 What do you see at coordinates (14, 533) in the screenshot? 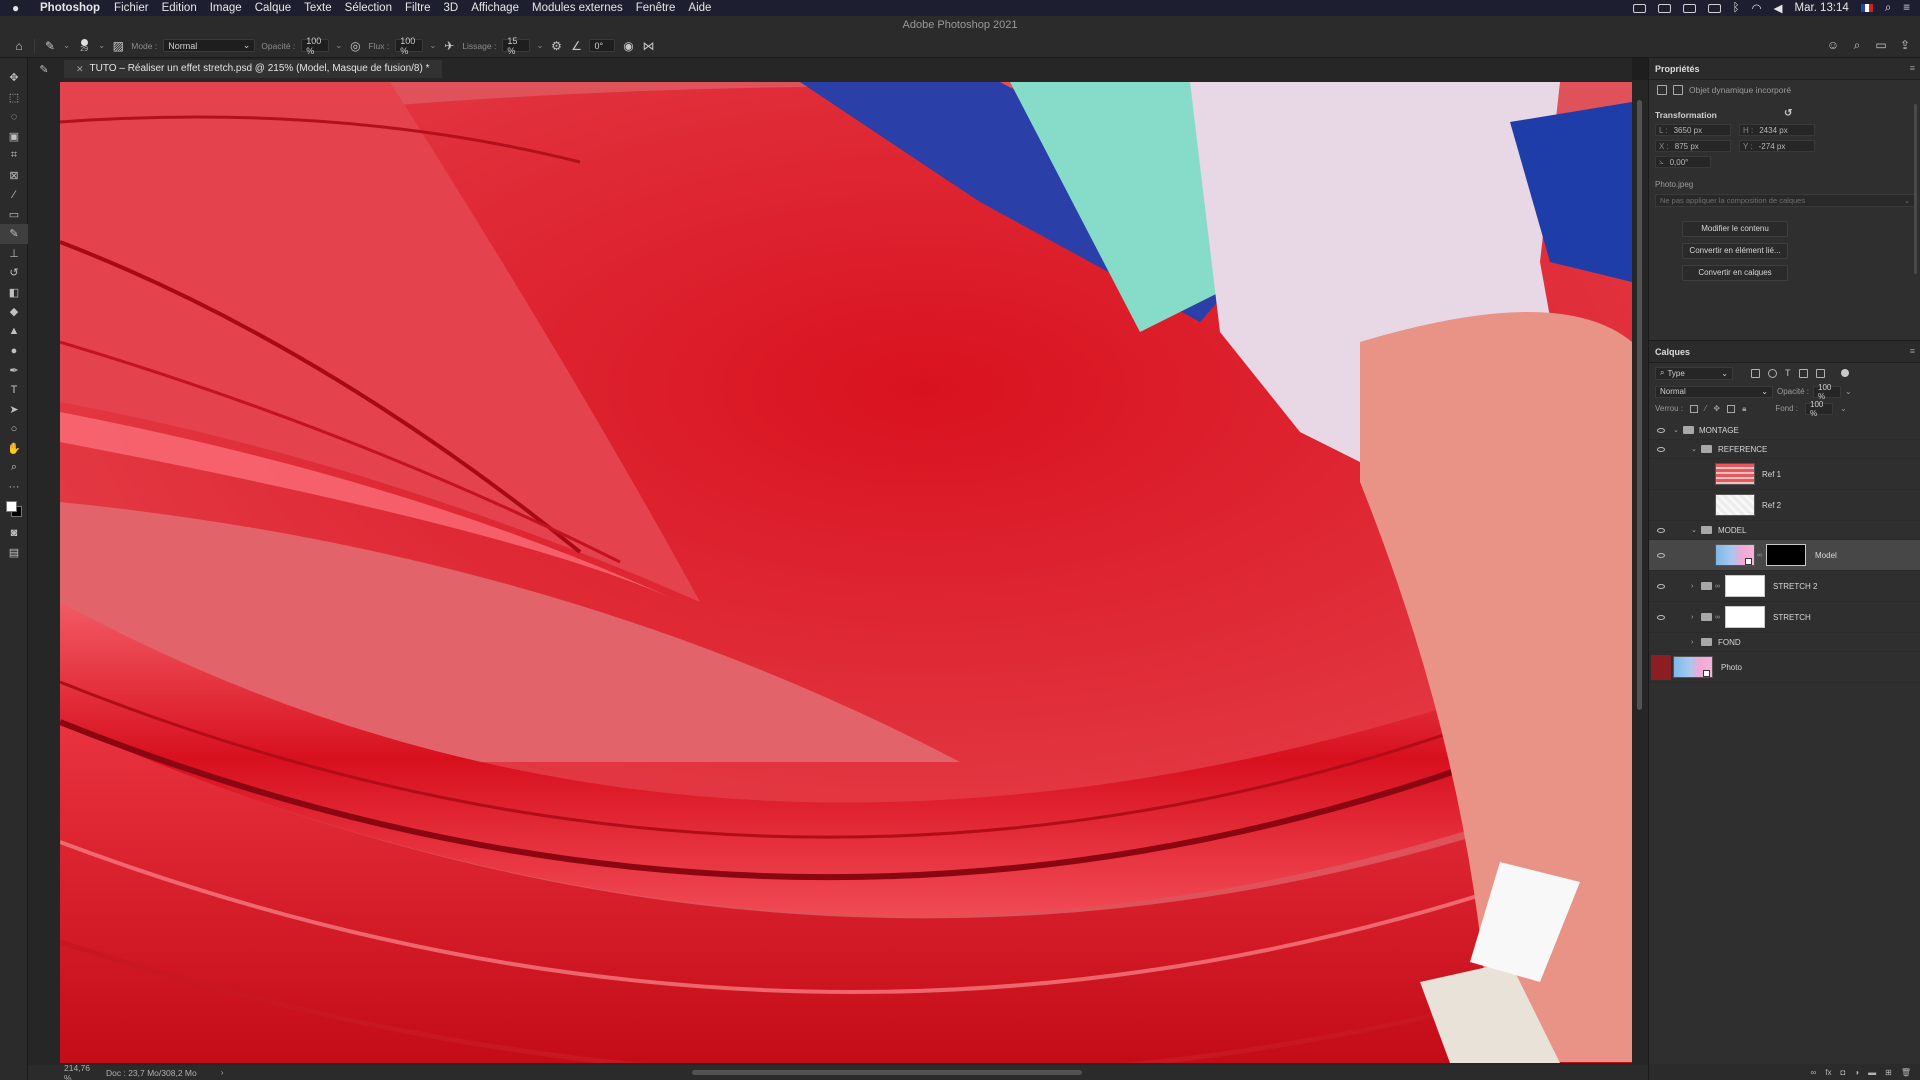
I see `quick-mask-icon: ◙` at bounding box center [14, 533].